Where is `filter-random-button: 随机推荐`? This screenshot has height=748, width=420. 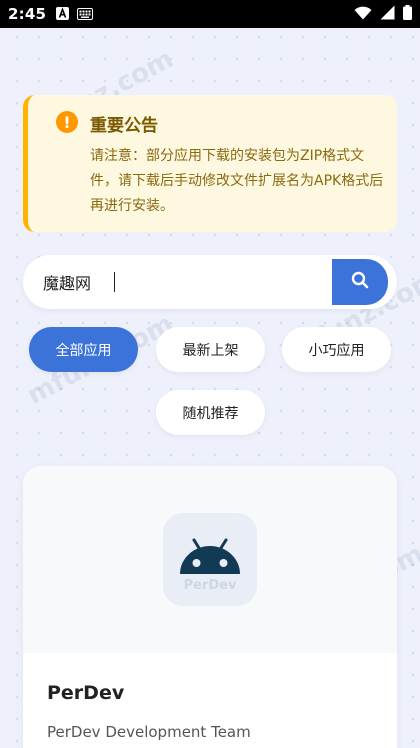
filter-random-button: 随机推荐 is located at coordinates (210, 412).